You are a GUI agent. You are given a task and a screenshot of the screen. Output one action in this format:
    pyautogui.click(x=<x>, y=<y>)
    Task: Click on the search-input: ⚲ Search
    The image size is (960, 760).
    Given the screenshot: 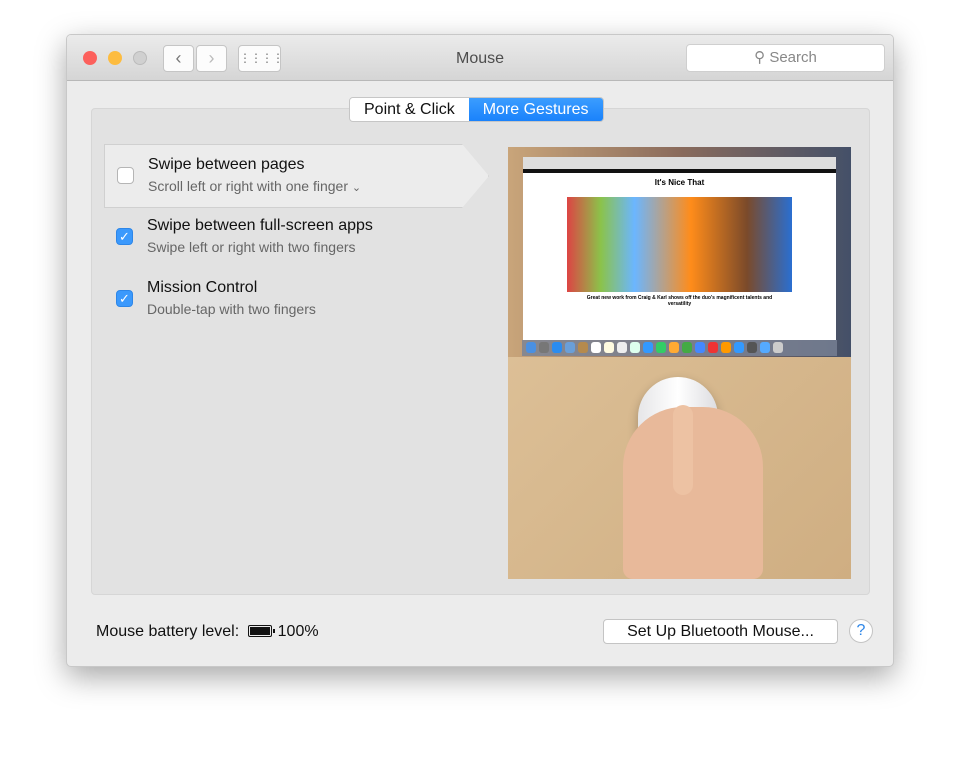 What is the action you would take?
    pyautogui.click(x=785, y=58)
    